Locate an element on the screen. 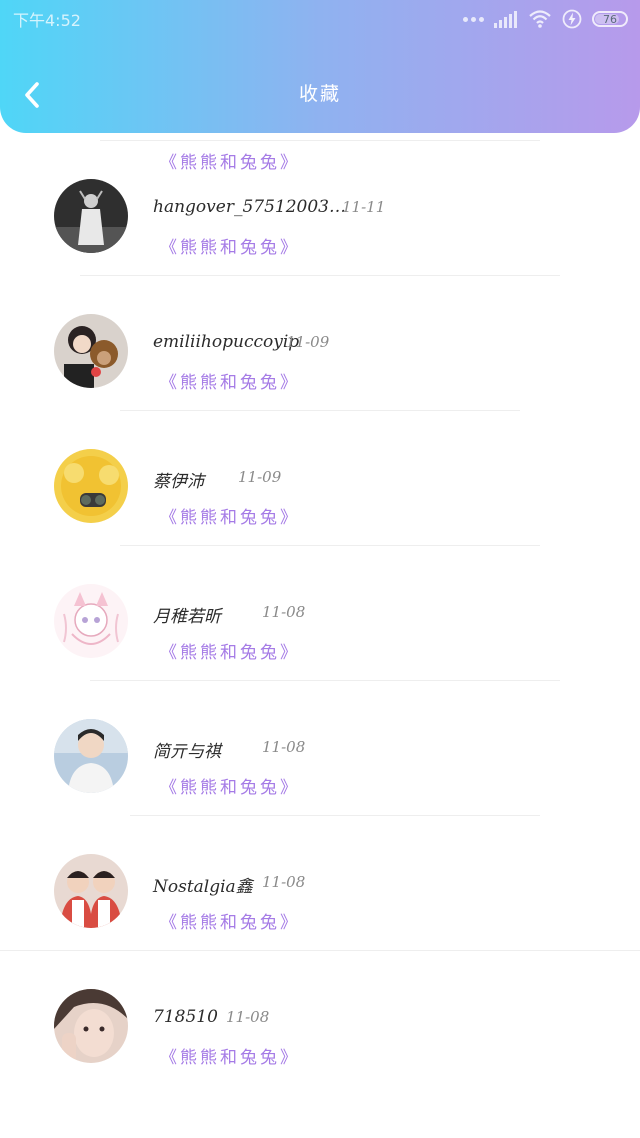 This screenshot has width=640, height=1138. charging-icon is located at coordinates (572, 19).